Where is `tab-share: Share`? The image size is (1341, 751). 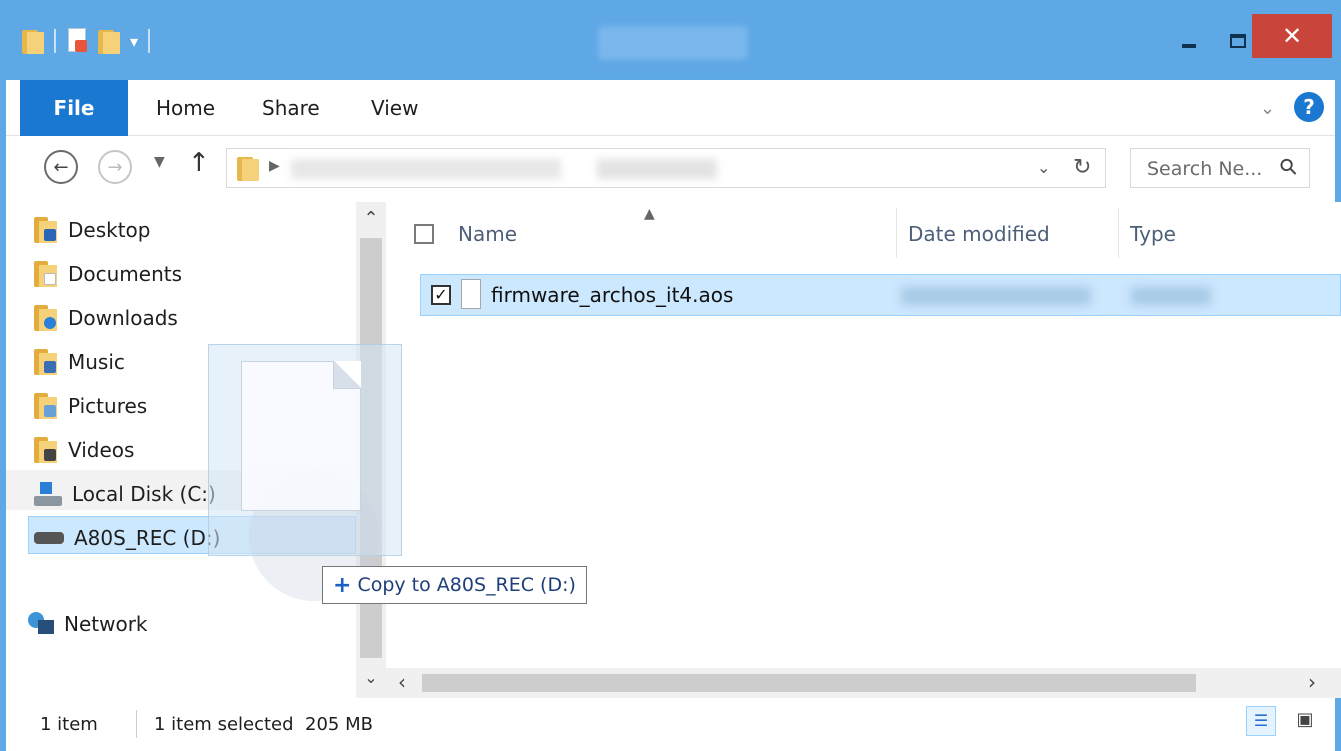
tab-share: Share is located at coordinates (291, 108).